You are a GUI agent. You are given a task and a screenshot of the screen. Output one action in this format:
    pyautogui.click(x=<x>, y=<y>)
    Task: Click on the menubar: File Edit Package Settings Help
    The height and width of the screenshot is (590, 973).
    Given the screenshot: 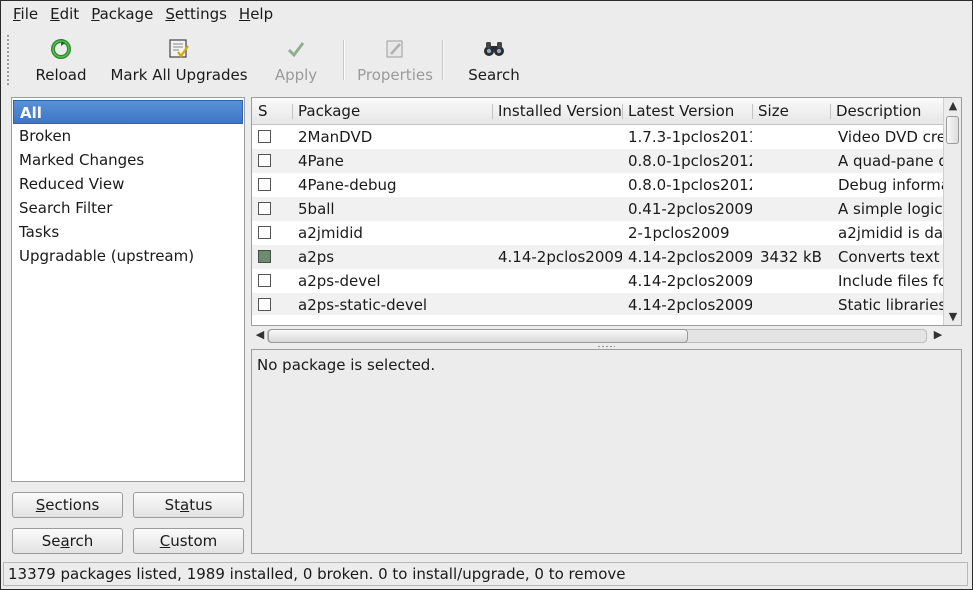 What is the action you would take?
    pyautogui.click(x=486, y=14)
    